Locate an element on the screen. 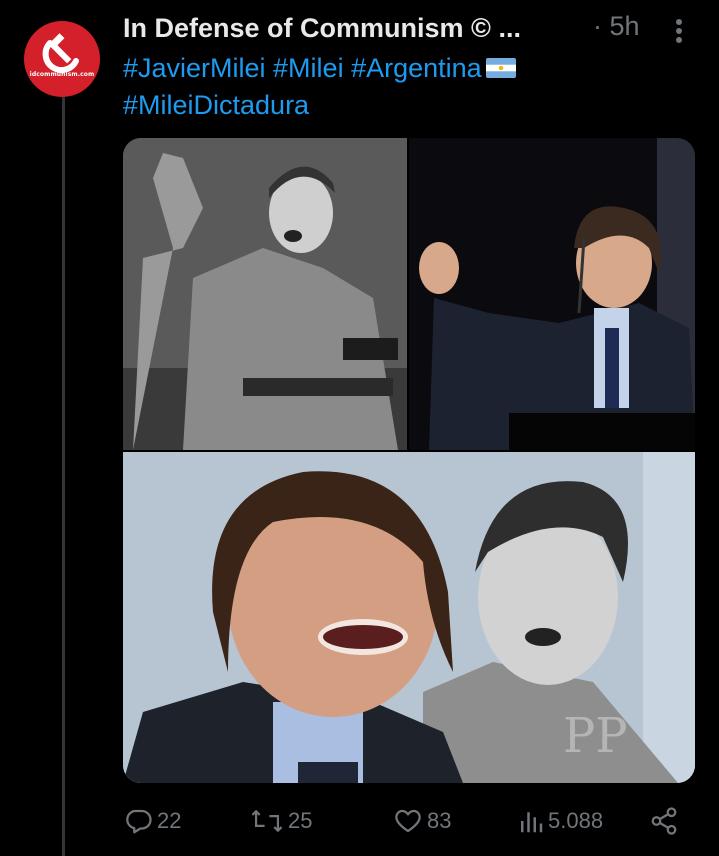 The image size is (719, 856). tweet-header: In Defense of Communism © ... · 5h is located at coordinates (411, 28).